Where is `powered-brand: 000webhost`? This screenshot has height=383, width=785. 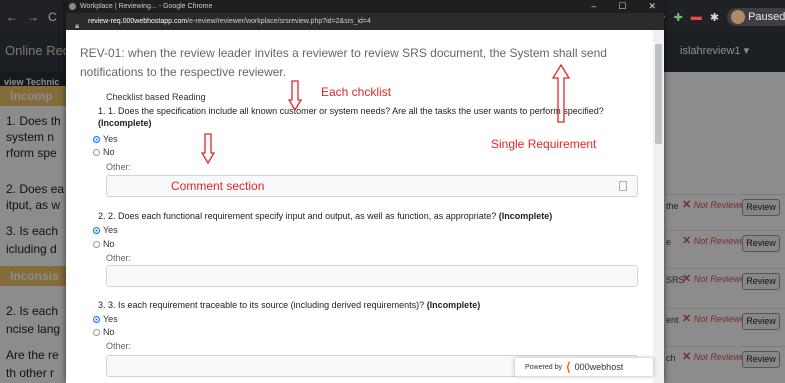 powered-brand: 000webhost is located at coordinates (599, 367).